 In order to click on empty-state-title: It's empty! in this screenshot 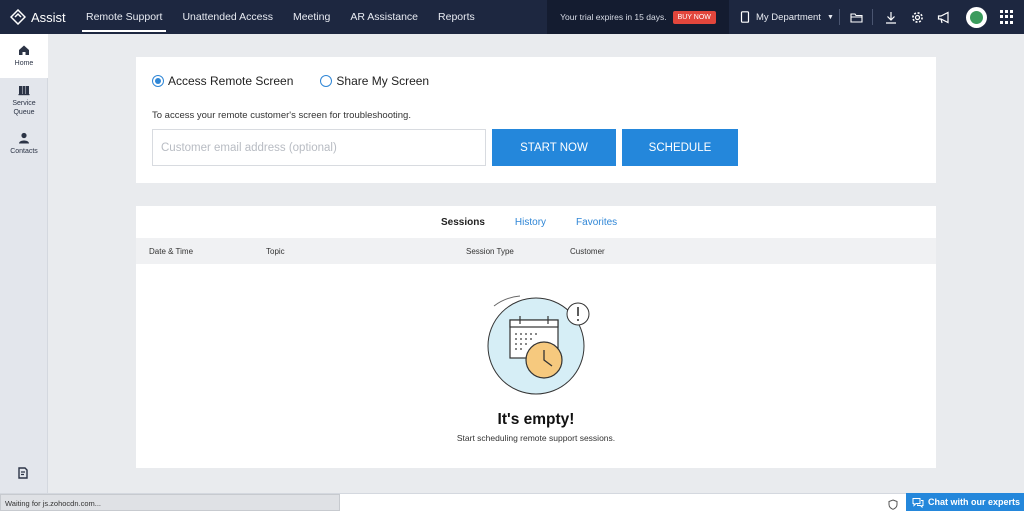, I will do `click(536, 419)`.